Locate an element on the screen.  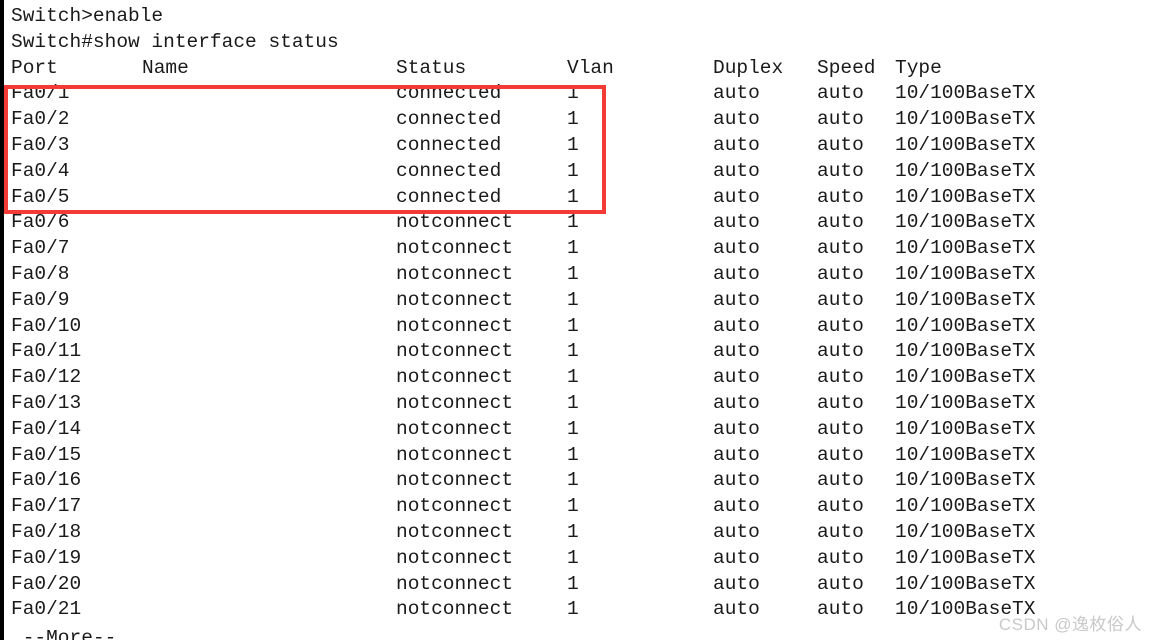
header-type: Type is located at coordinates (918, 67).